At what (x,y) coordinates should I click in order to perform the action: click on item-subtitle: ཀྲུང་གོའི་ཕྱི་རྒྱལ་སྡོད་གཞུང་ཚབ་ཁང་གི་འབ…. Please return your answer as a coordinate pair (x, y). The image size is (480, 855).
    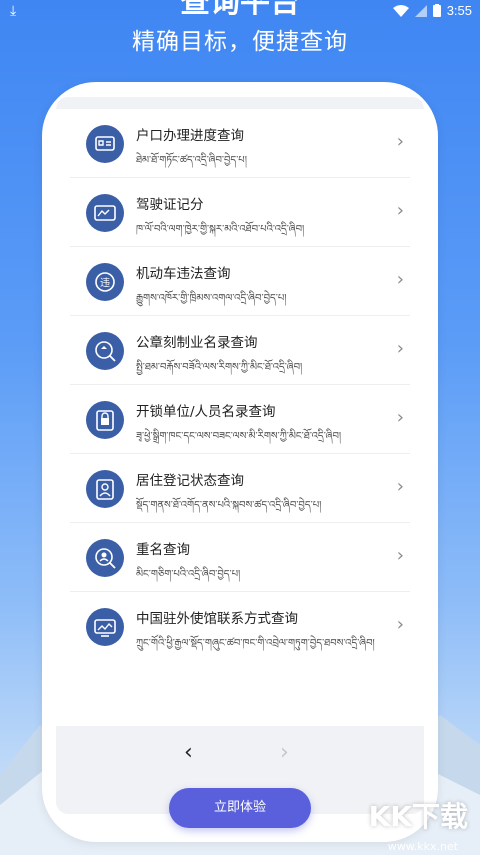
    Looking at the image, I should click on (255, 643).